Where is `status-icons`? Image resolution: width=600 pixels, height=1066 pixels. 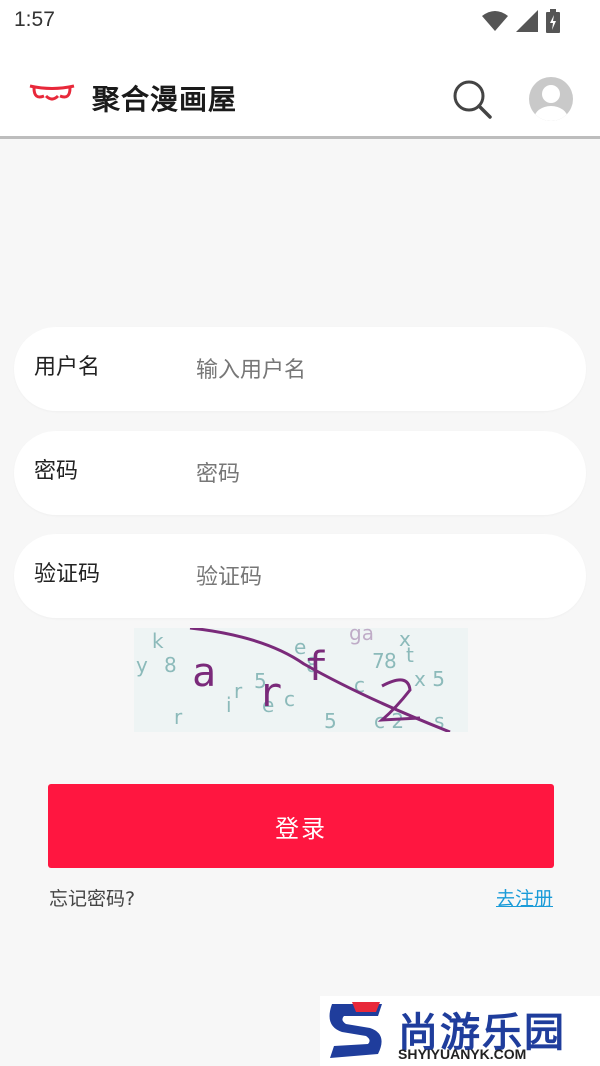 status-icons is located at coordinates (521, 21).